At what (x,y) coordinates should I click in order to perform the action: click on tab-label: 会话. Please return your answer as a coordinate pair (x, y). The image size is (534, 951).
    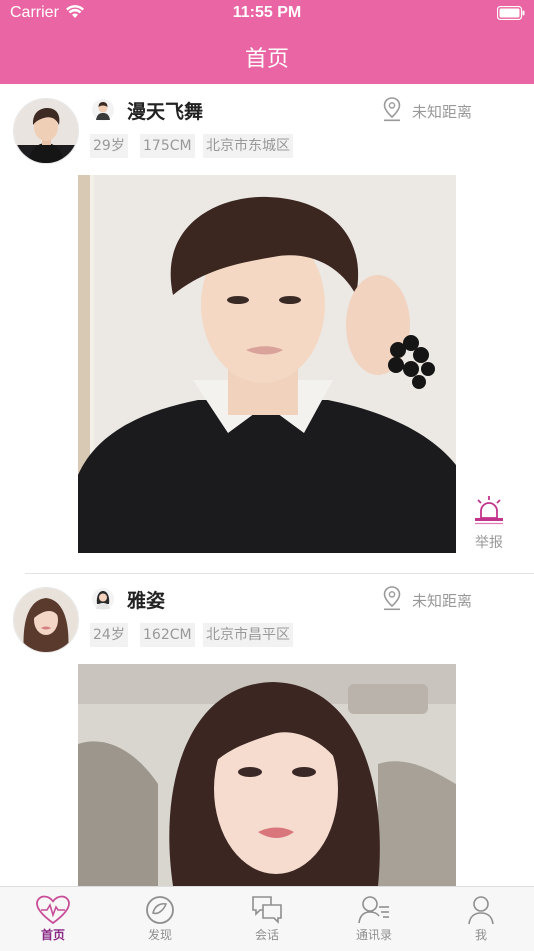
    Looking at the image, I should click on (266, 935).